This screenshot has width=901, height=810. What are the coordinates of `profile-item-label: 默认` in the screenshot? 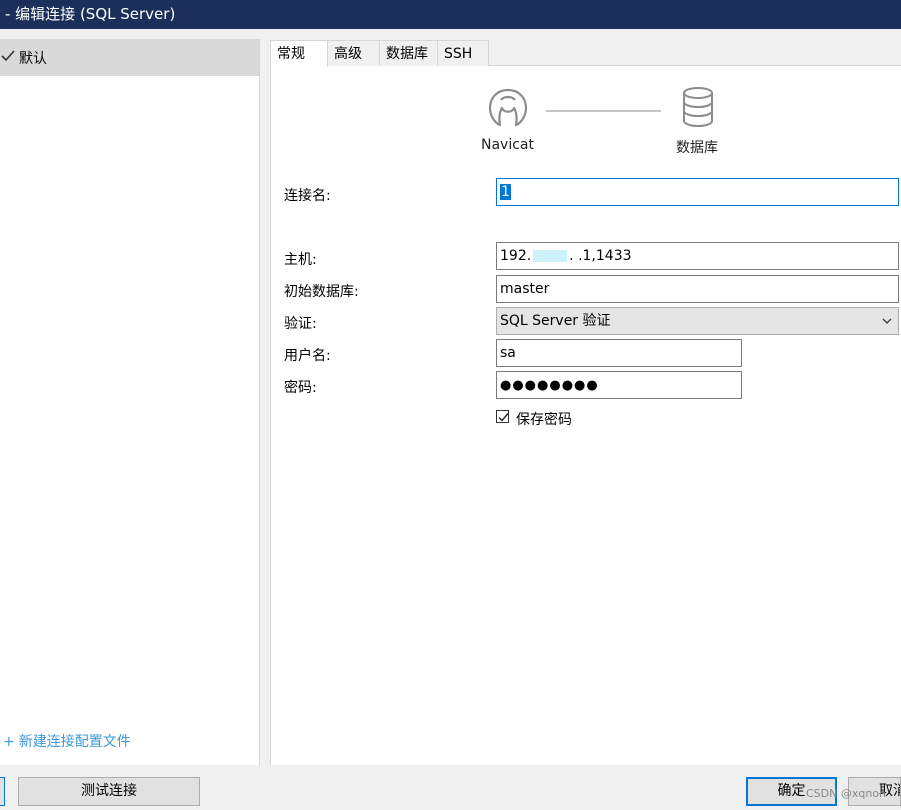 It's located at (33, 59).